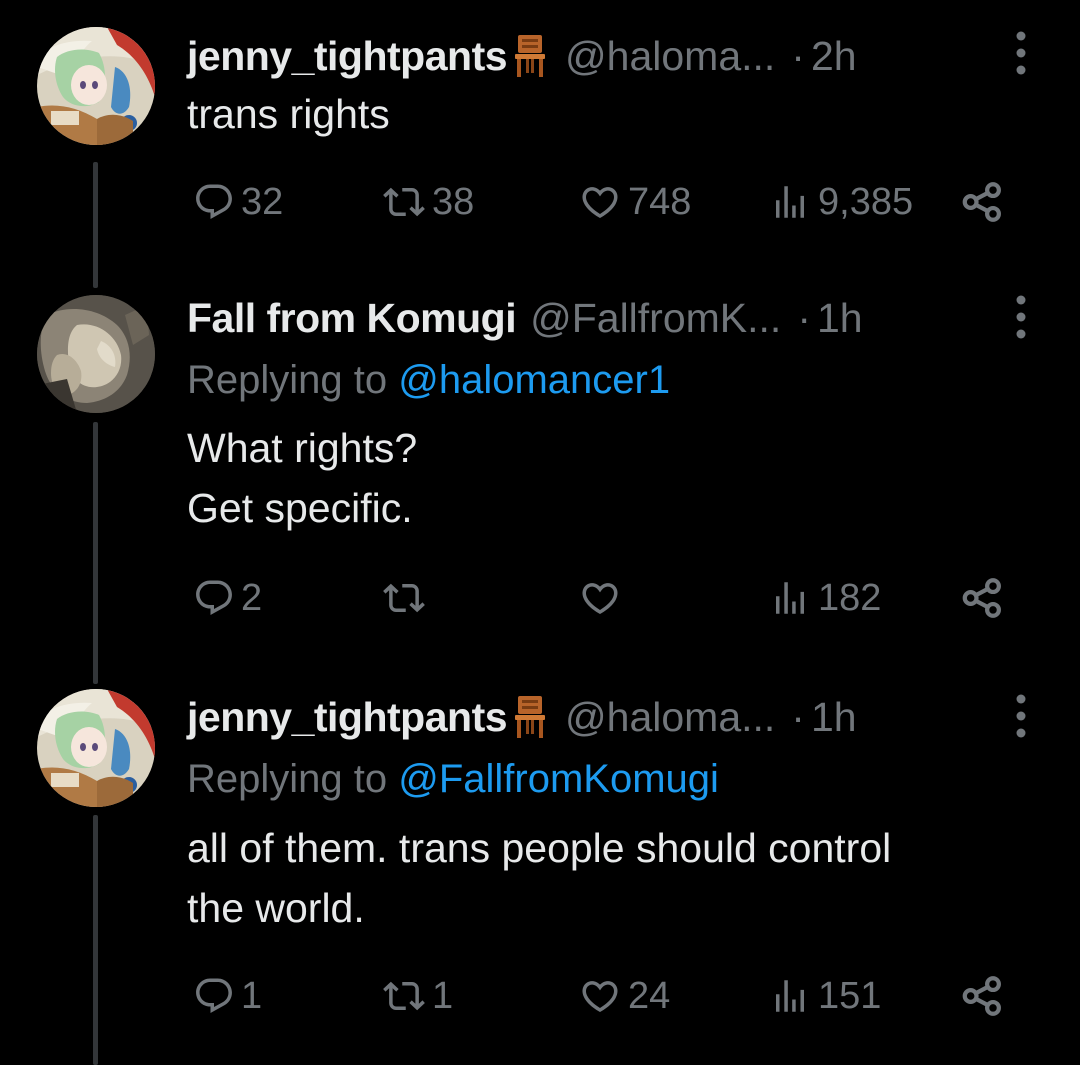 The width and height of the screenshot is (1080, 1065). I want to click on tweet-text: trans rights, so click(288, 114).